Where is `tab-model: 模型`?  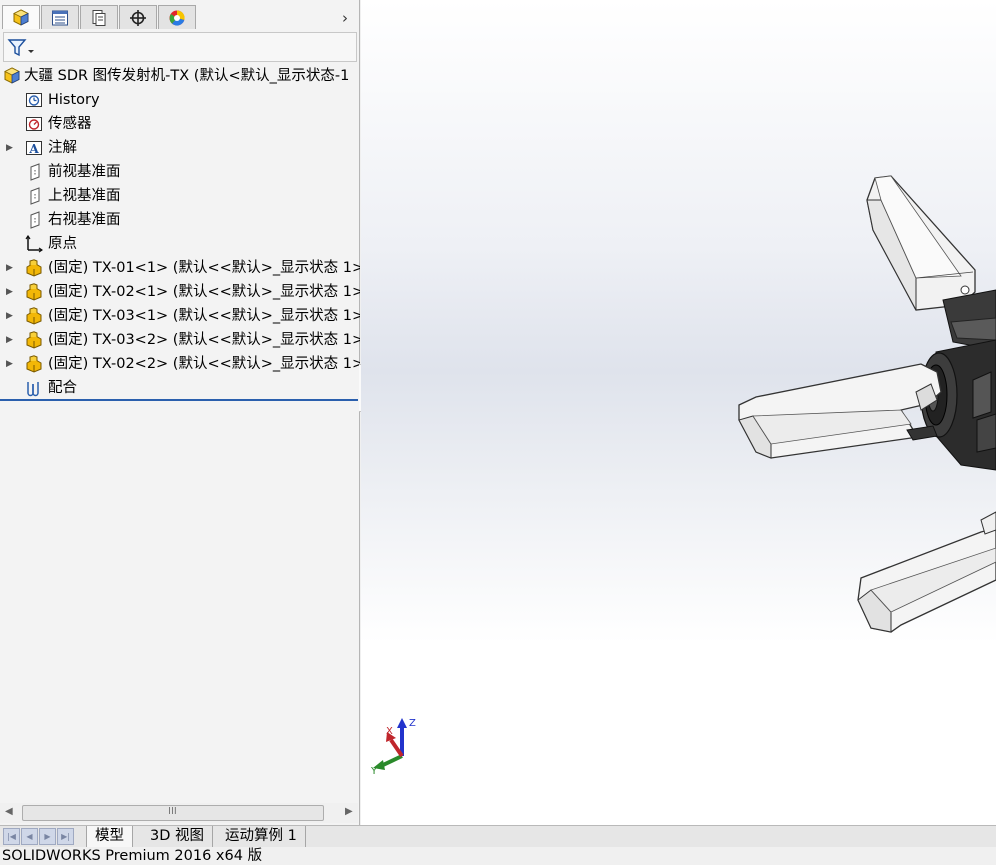
tab-model: 模型 is located at coordinates (109, 836).